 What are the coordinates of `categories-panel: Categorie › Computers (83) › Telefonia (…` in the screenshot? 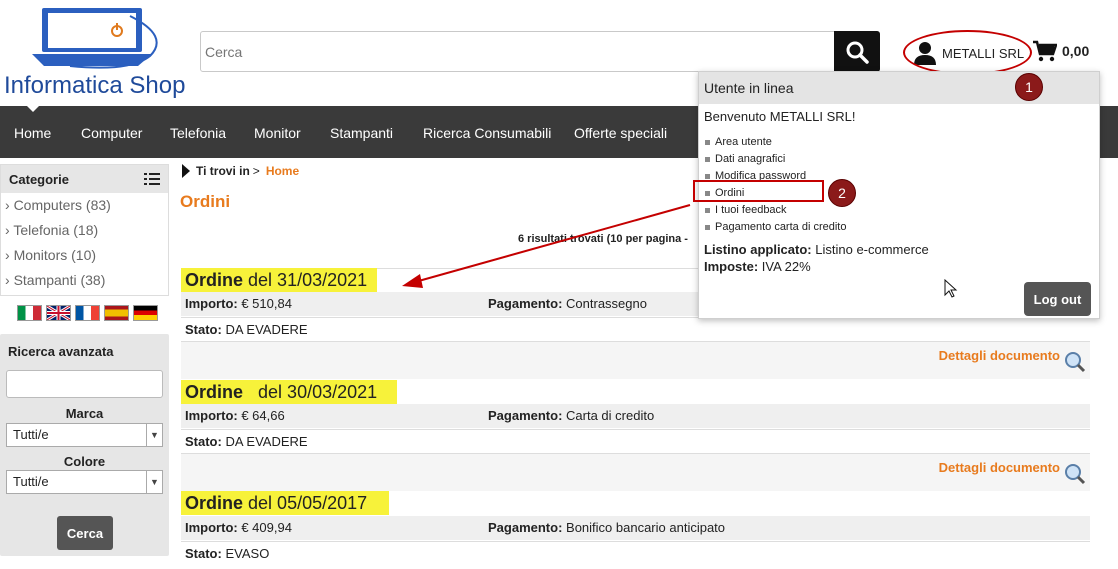 It's located at (84, 230).